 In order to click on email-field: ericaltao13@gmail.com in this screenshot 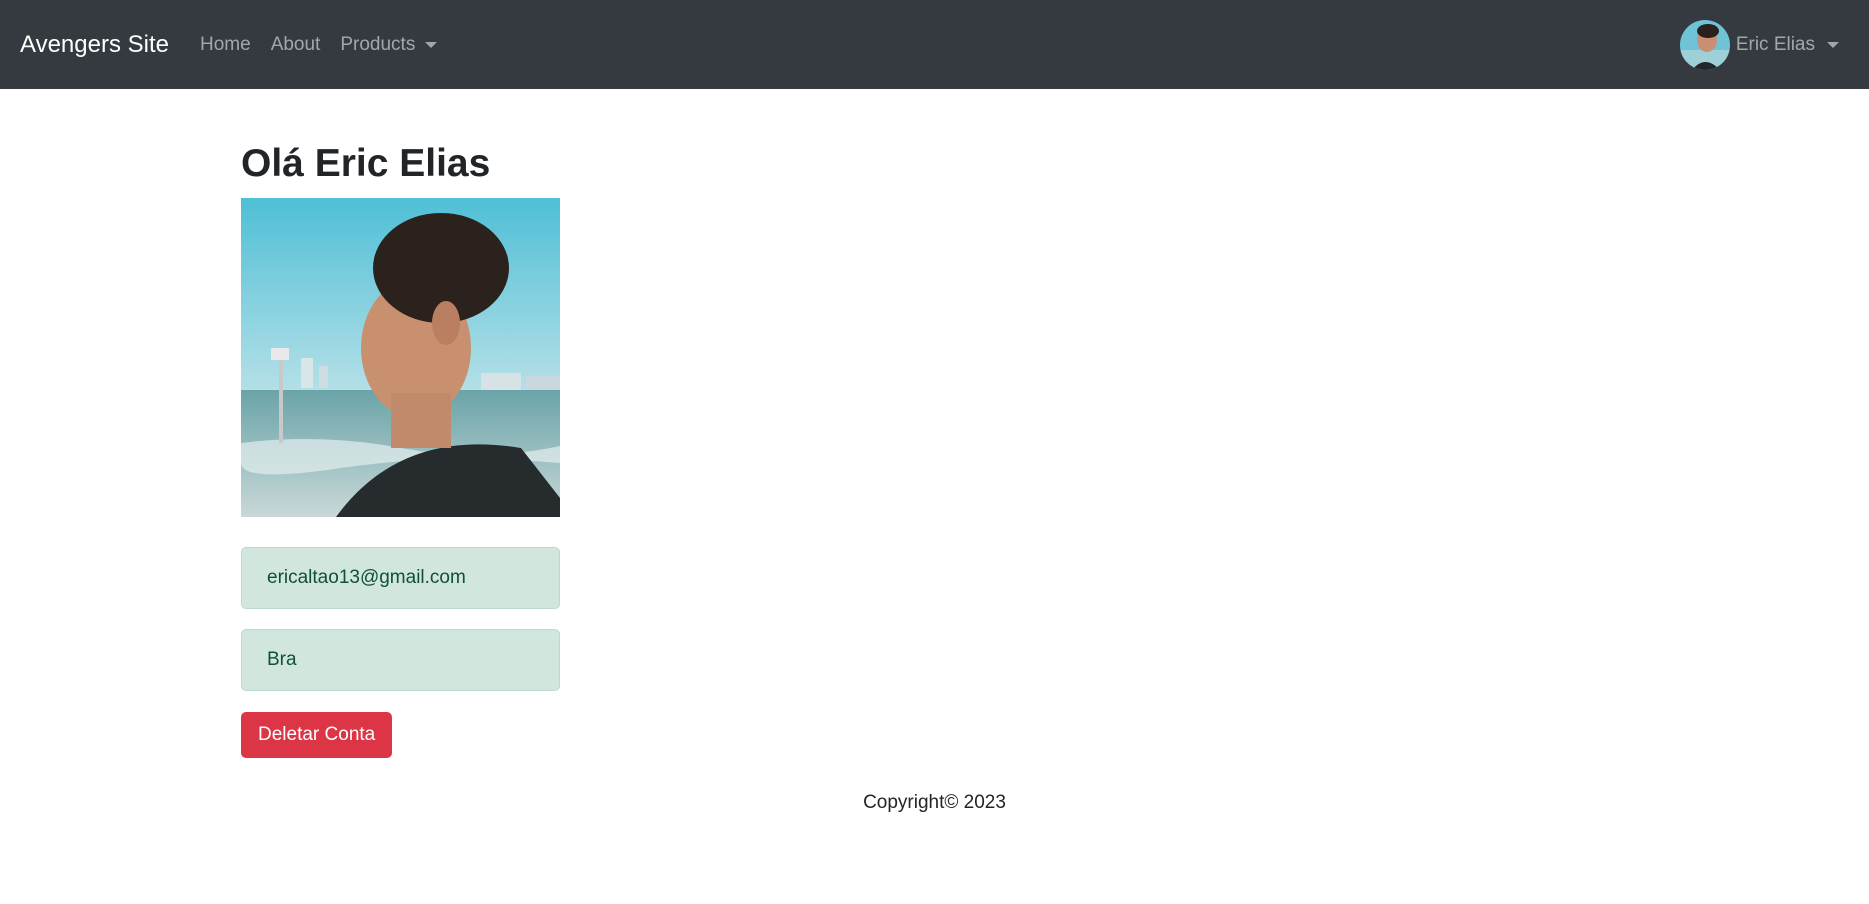, I will do `click(400, 578)`.